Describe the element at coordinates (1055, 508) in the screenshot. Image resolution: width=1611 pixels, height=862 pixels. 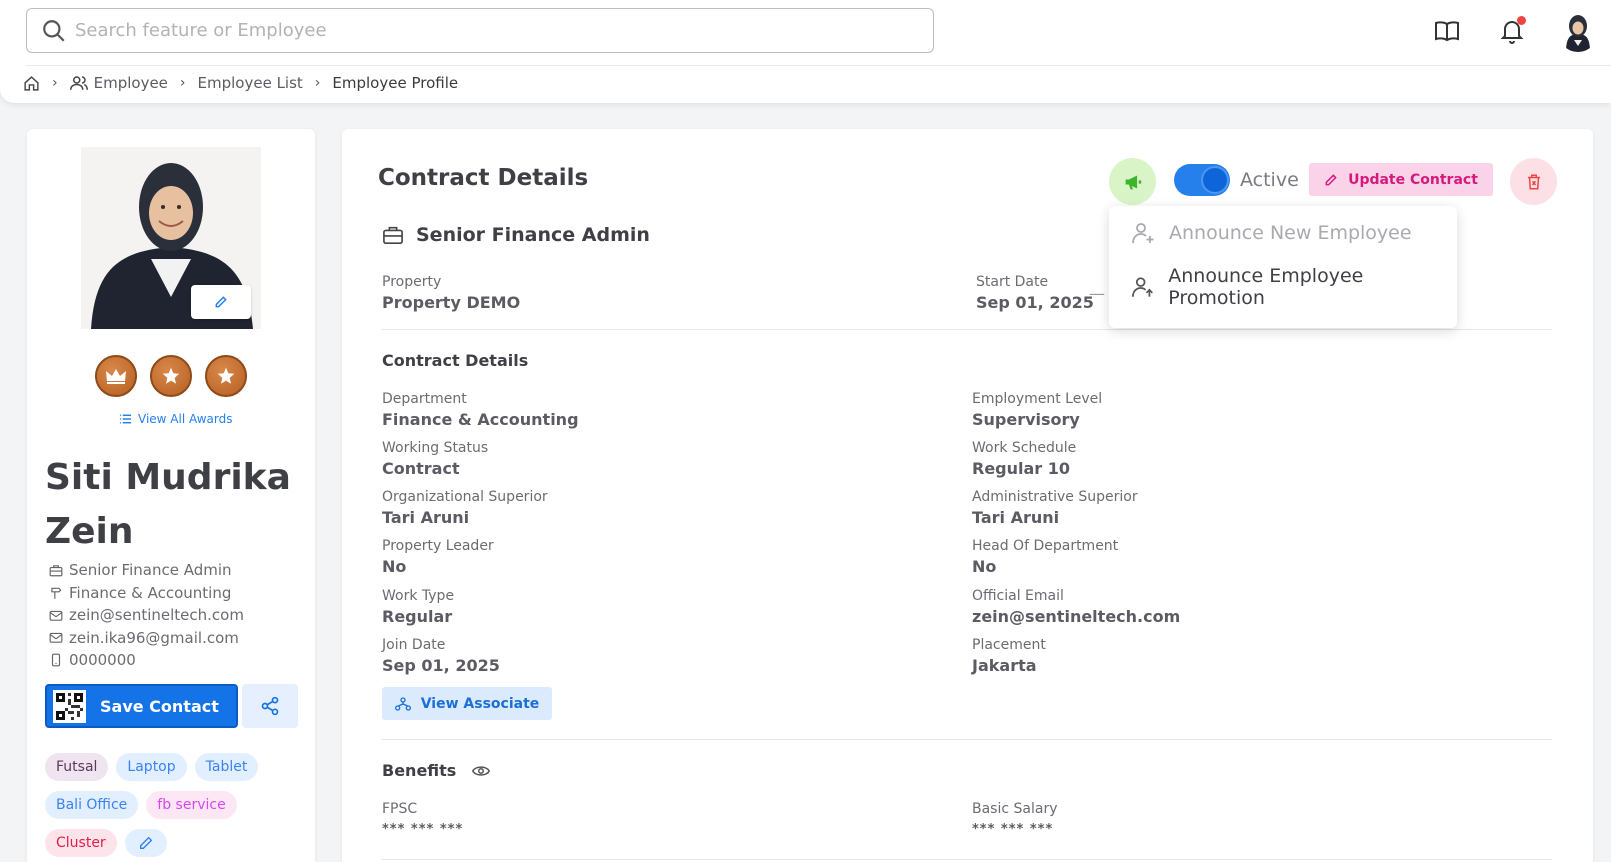
I see `administrative-superior-field: Administrative Superior Tari Aruni` at that location.